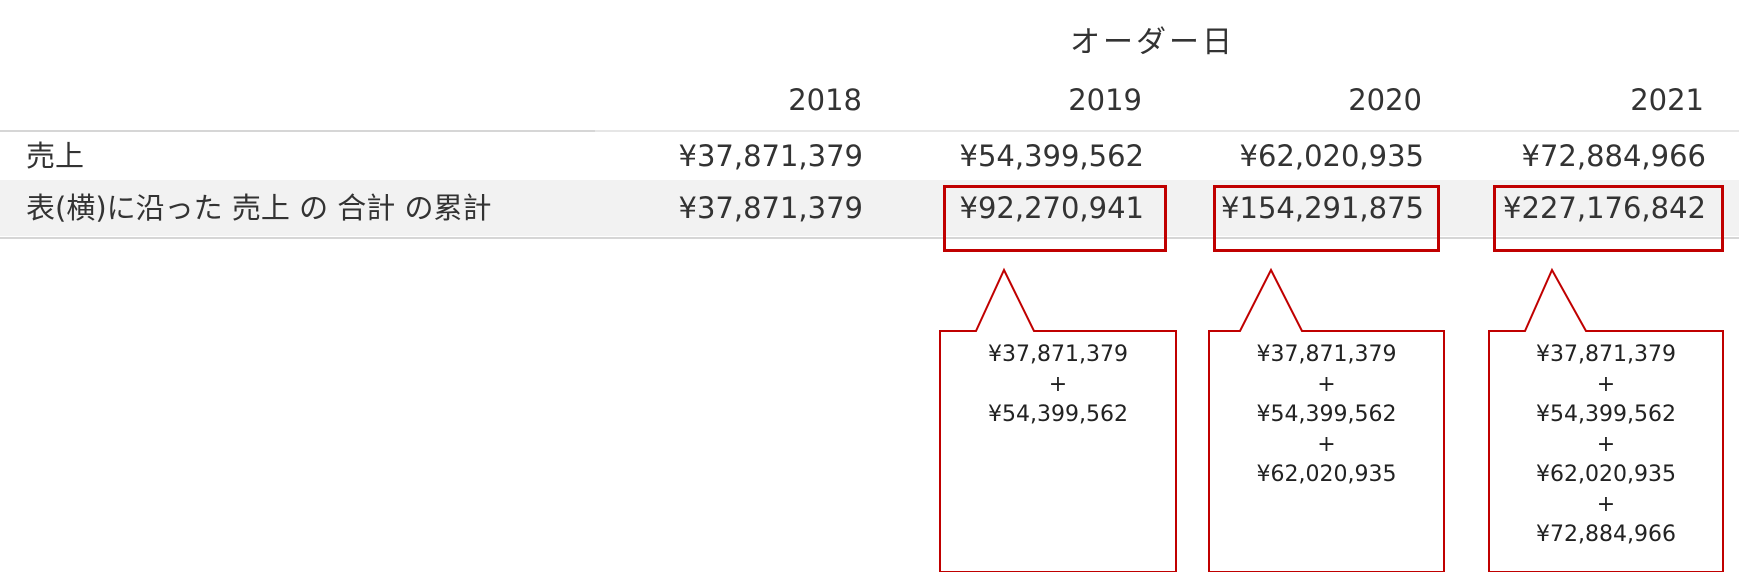 The image size is (1739, 572). I want to click on highlight-box-2021, so click(1608, 218).